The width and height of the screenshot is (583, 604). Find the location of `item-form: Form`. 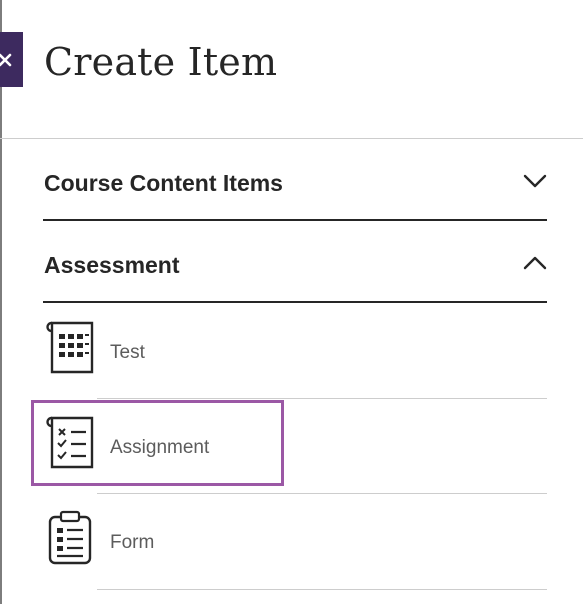

item-form: Form is located at coordinates (273, 541).